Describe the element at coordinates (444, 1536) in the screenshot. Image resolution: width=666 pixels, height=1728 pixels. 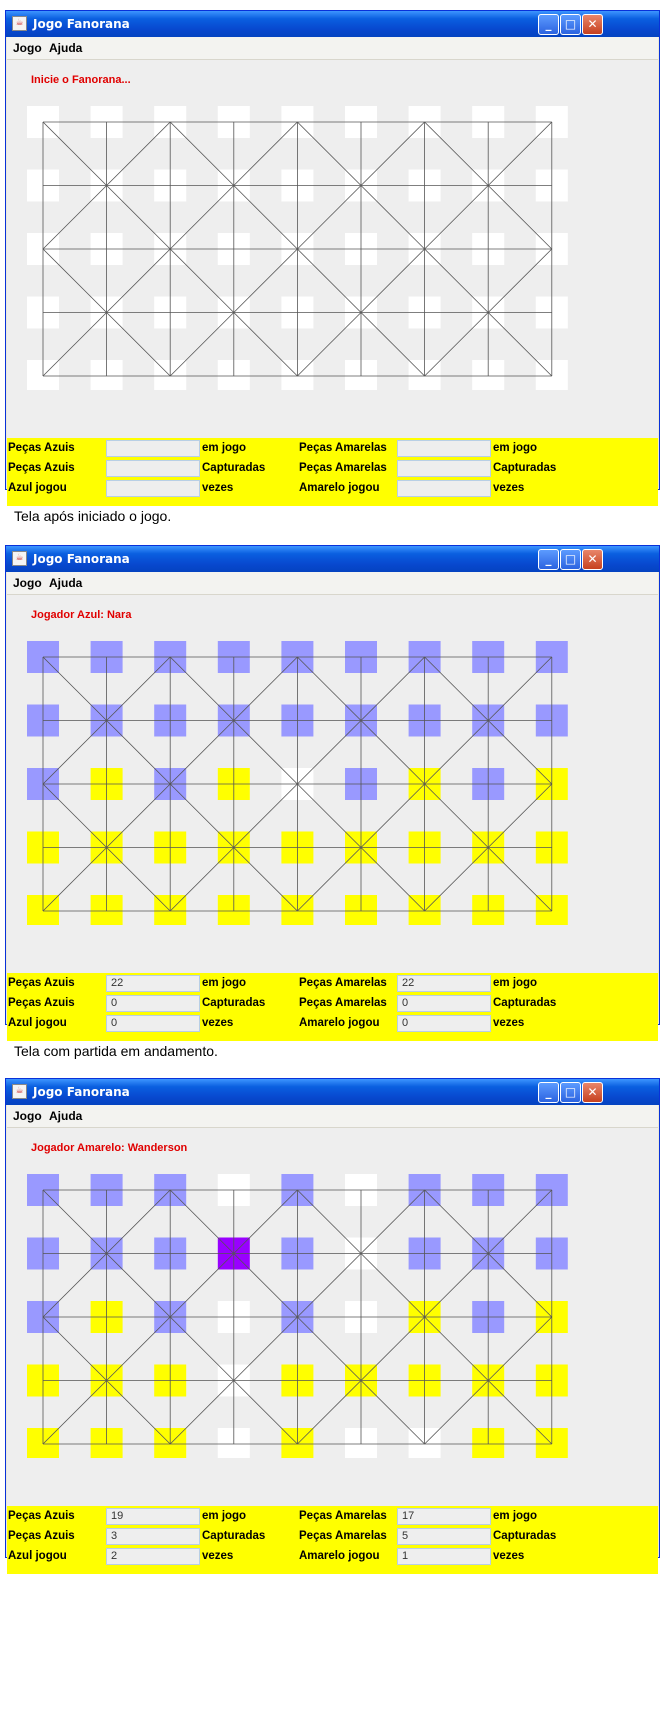
I see `field-yellow-captured: 5` at that location.